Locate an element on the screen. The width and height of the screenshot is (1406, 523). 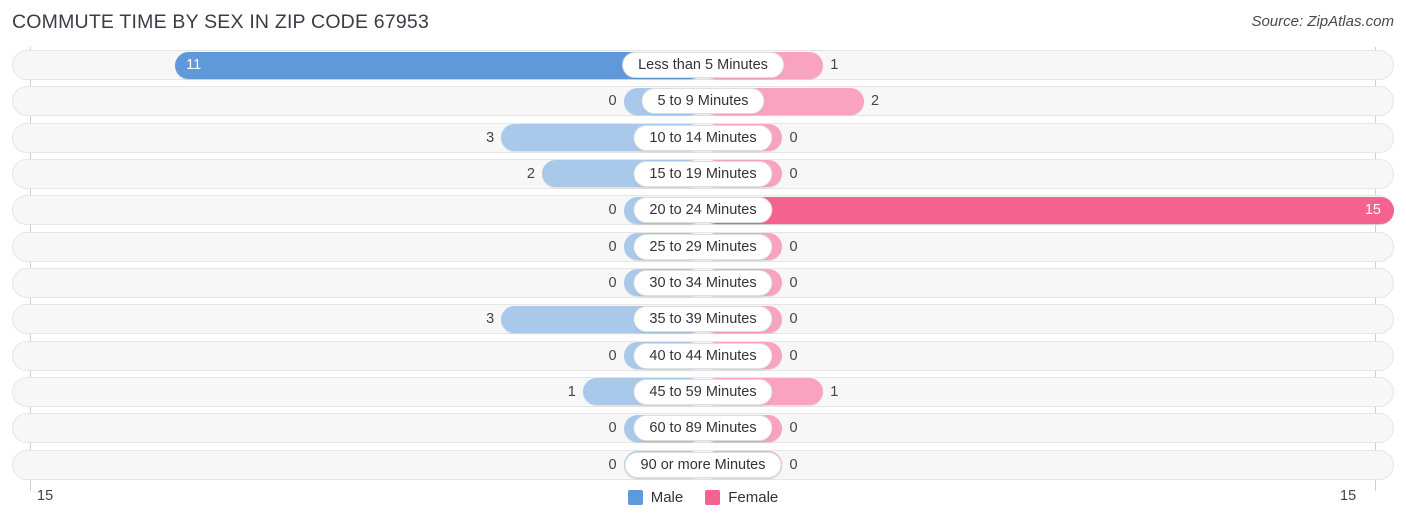
page-title: COMMUTE TIME BY SEX IN ZIP CODE 67953 is located at coordinates (221, 22).